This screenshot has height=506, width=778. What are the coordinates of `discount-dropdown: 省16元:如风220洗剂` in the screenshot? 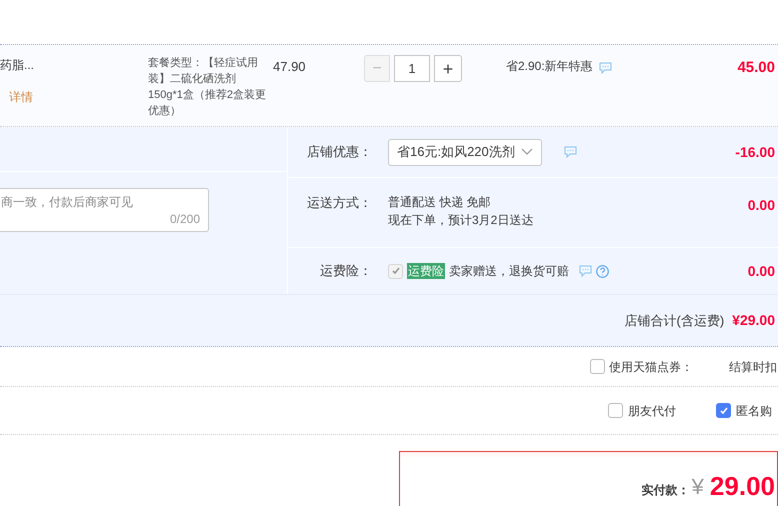 It's located at (465, 152).